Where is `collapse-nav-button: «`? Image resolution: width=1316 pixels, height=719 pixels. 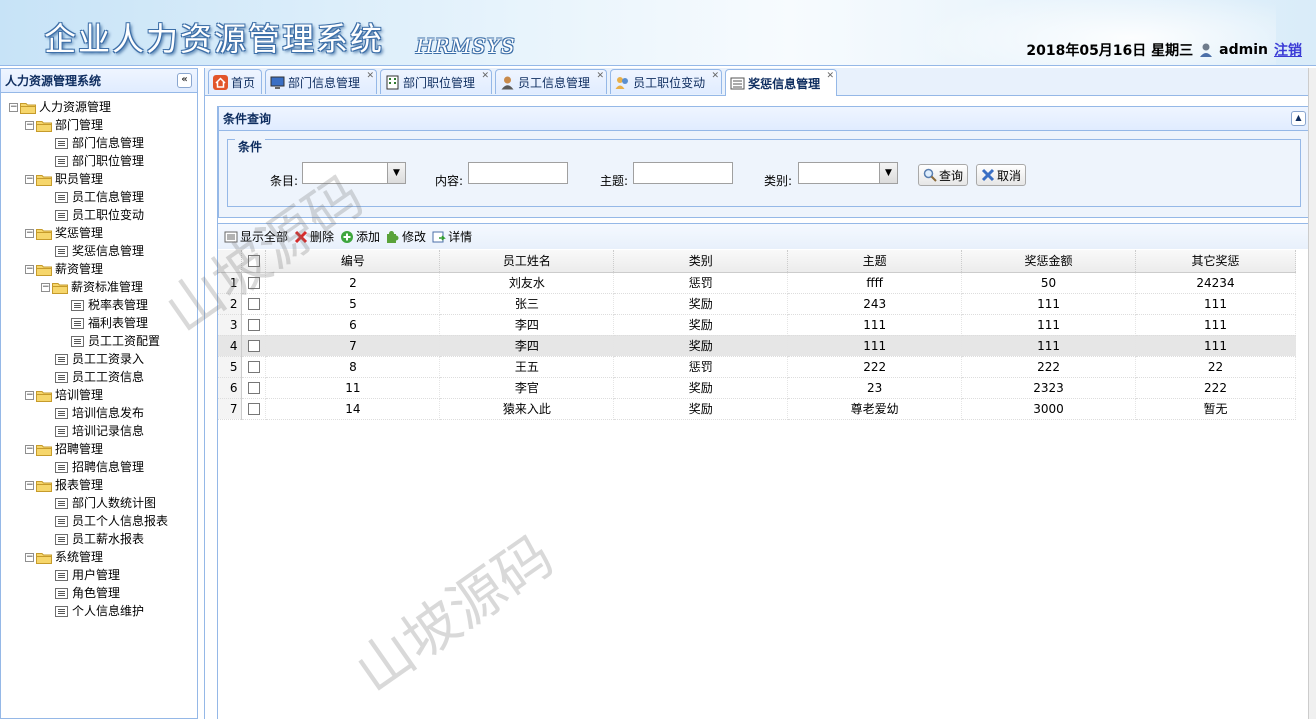 collapse-nav-button: « is located at coordinates (184, 80).